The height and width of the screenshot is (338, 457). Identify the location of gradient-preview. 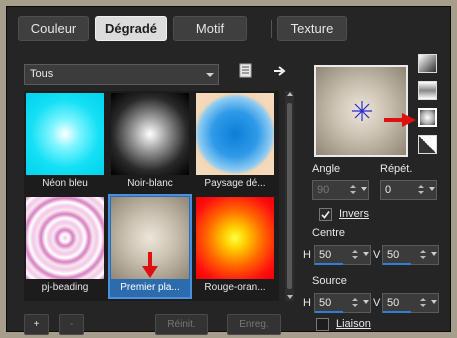
(361, 111).